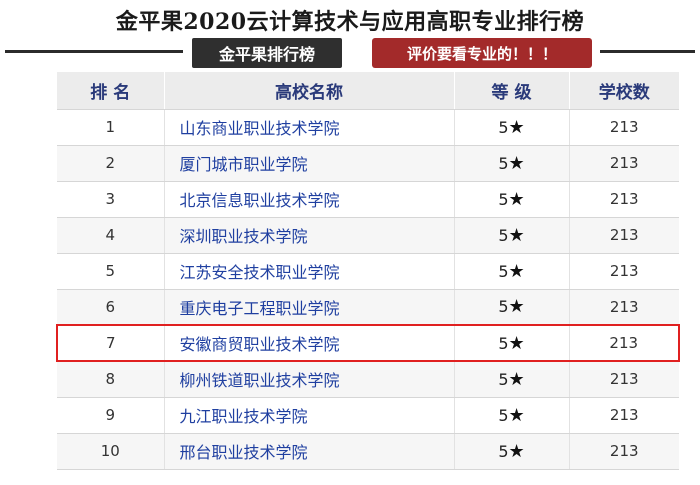  I want to click on table-row: 10 邢台职业技术学院 5★ 213, so click(368, 451).